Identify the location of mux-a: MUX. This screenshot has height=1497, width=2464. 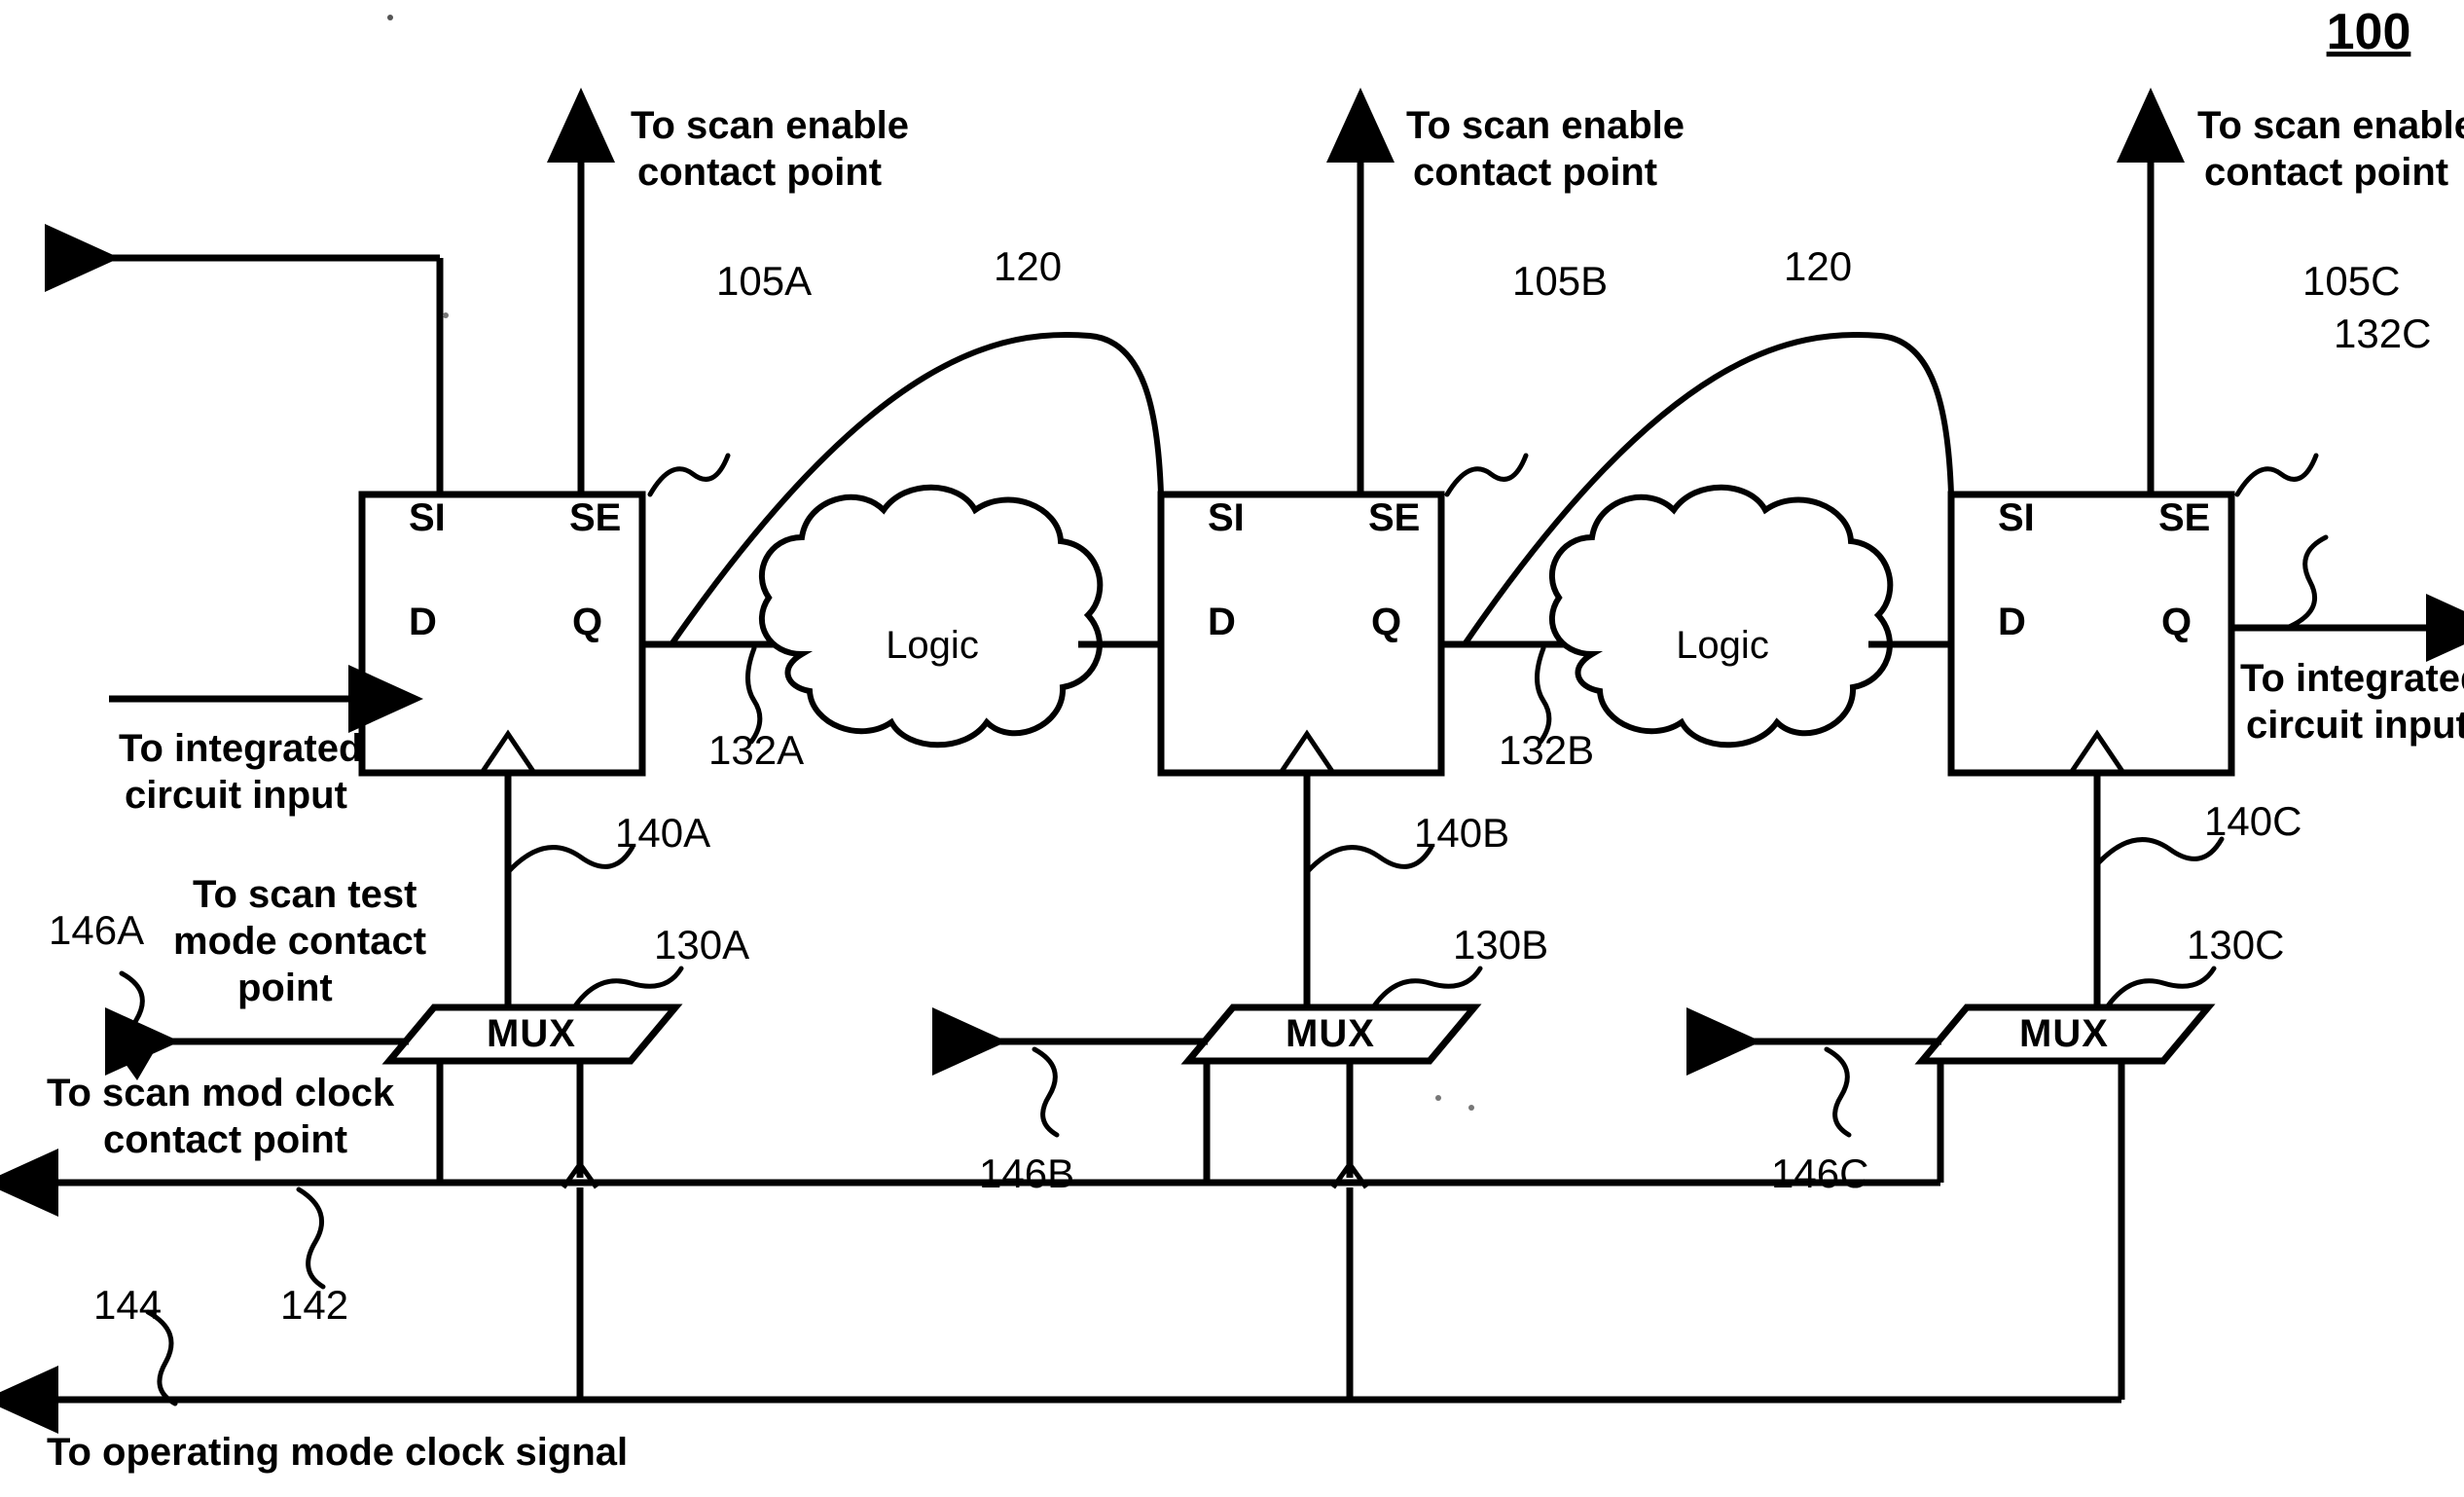
(532, 1034).